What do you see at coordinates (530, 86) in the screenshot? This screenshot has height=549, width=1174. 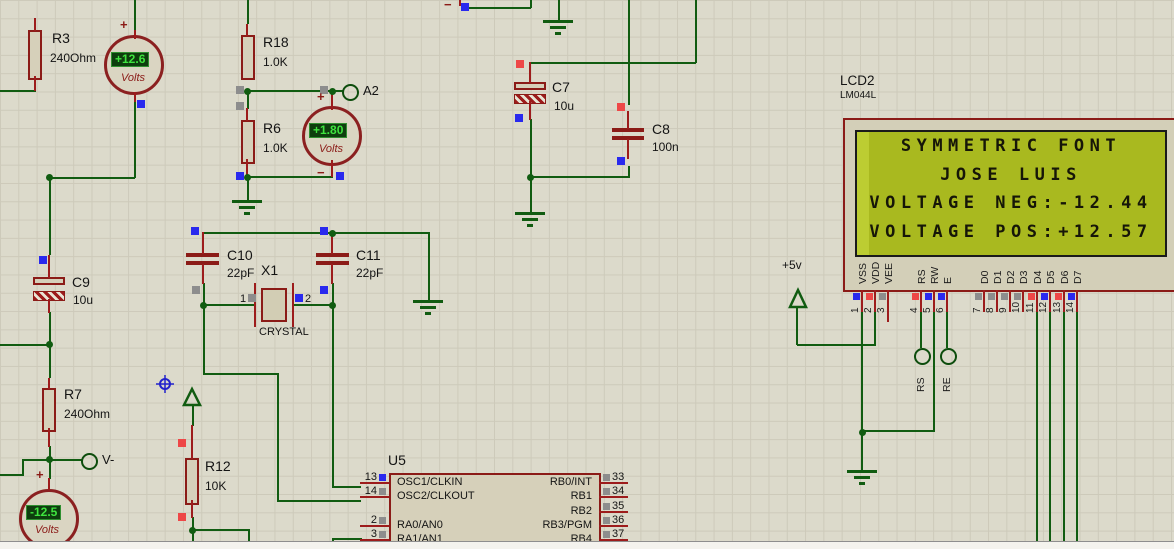 I see `capacitor-c7-plate-pos` at bounding box center [530, 86].